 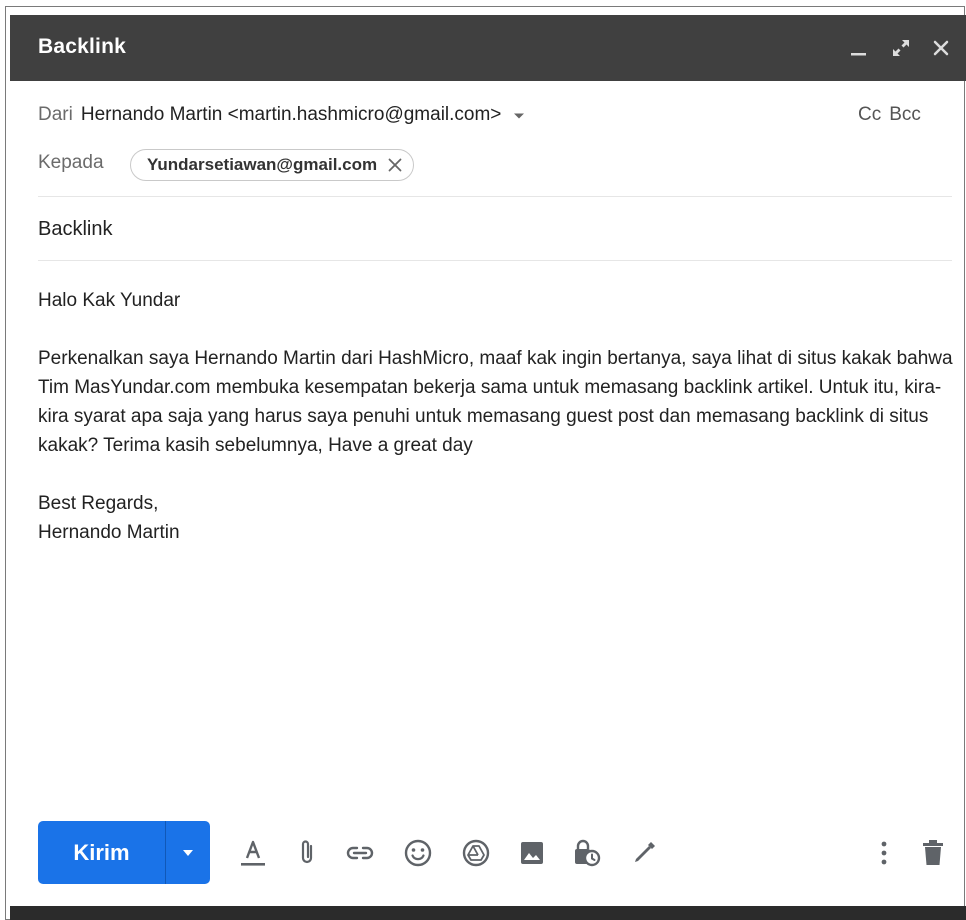 I want to click on from-label: Dari, so click(x=55, y=115).